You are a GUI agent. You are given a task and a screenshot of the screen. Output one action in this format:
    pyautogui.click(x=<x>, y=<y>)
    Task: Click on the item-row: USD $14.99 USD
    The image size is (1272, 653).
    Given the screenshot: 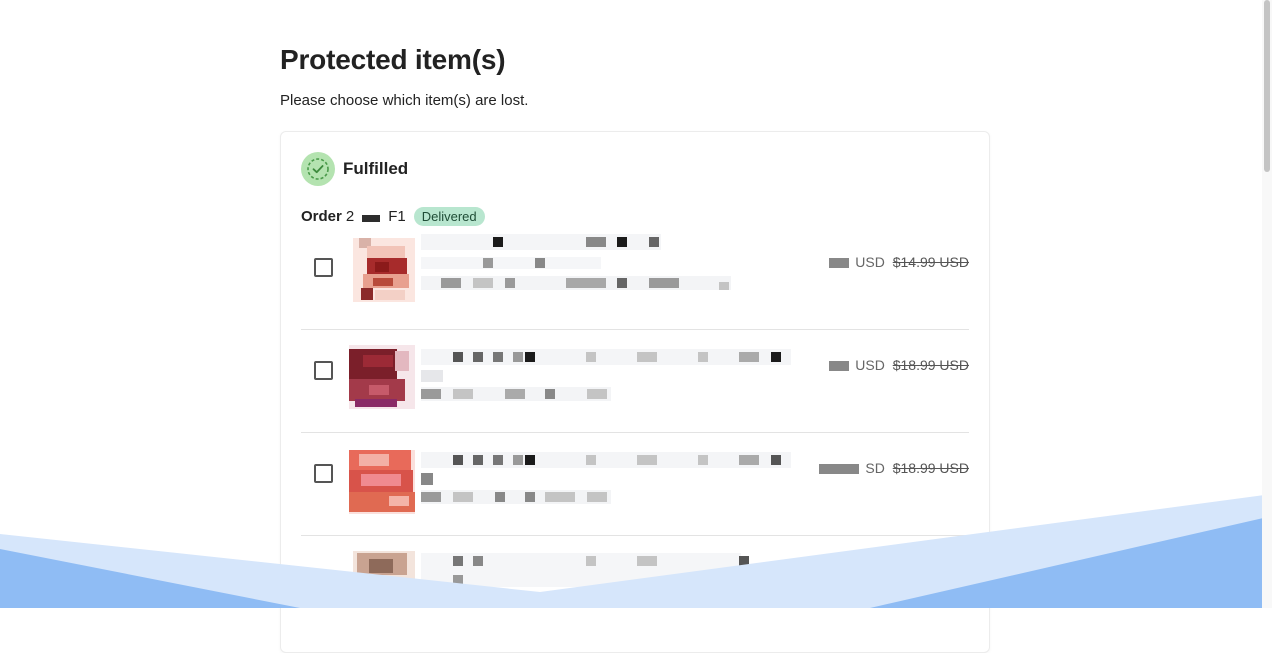 What is the action you would take?
    pyautogui.click(x=635, y=278)
    